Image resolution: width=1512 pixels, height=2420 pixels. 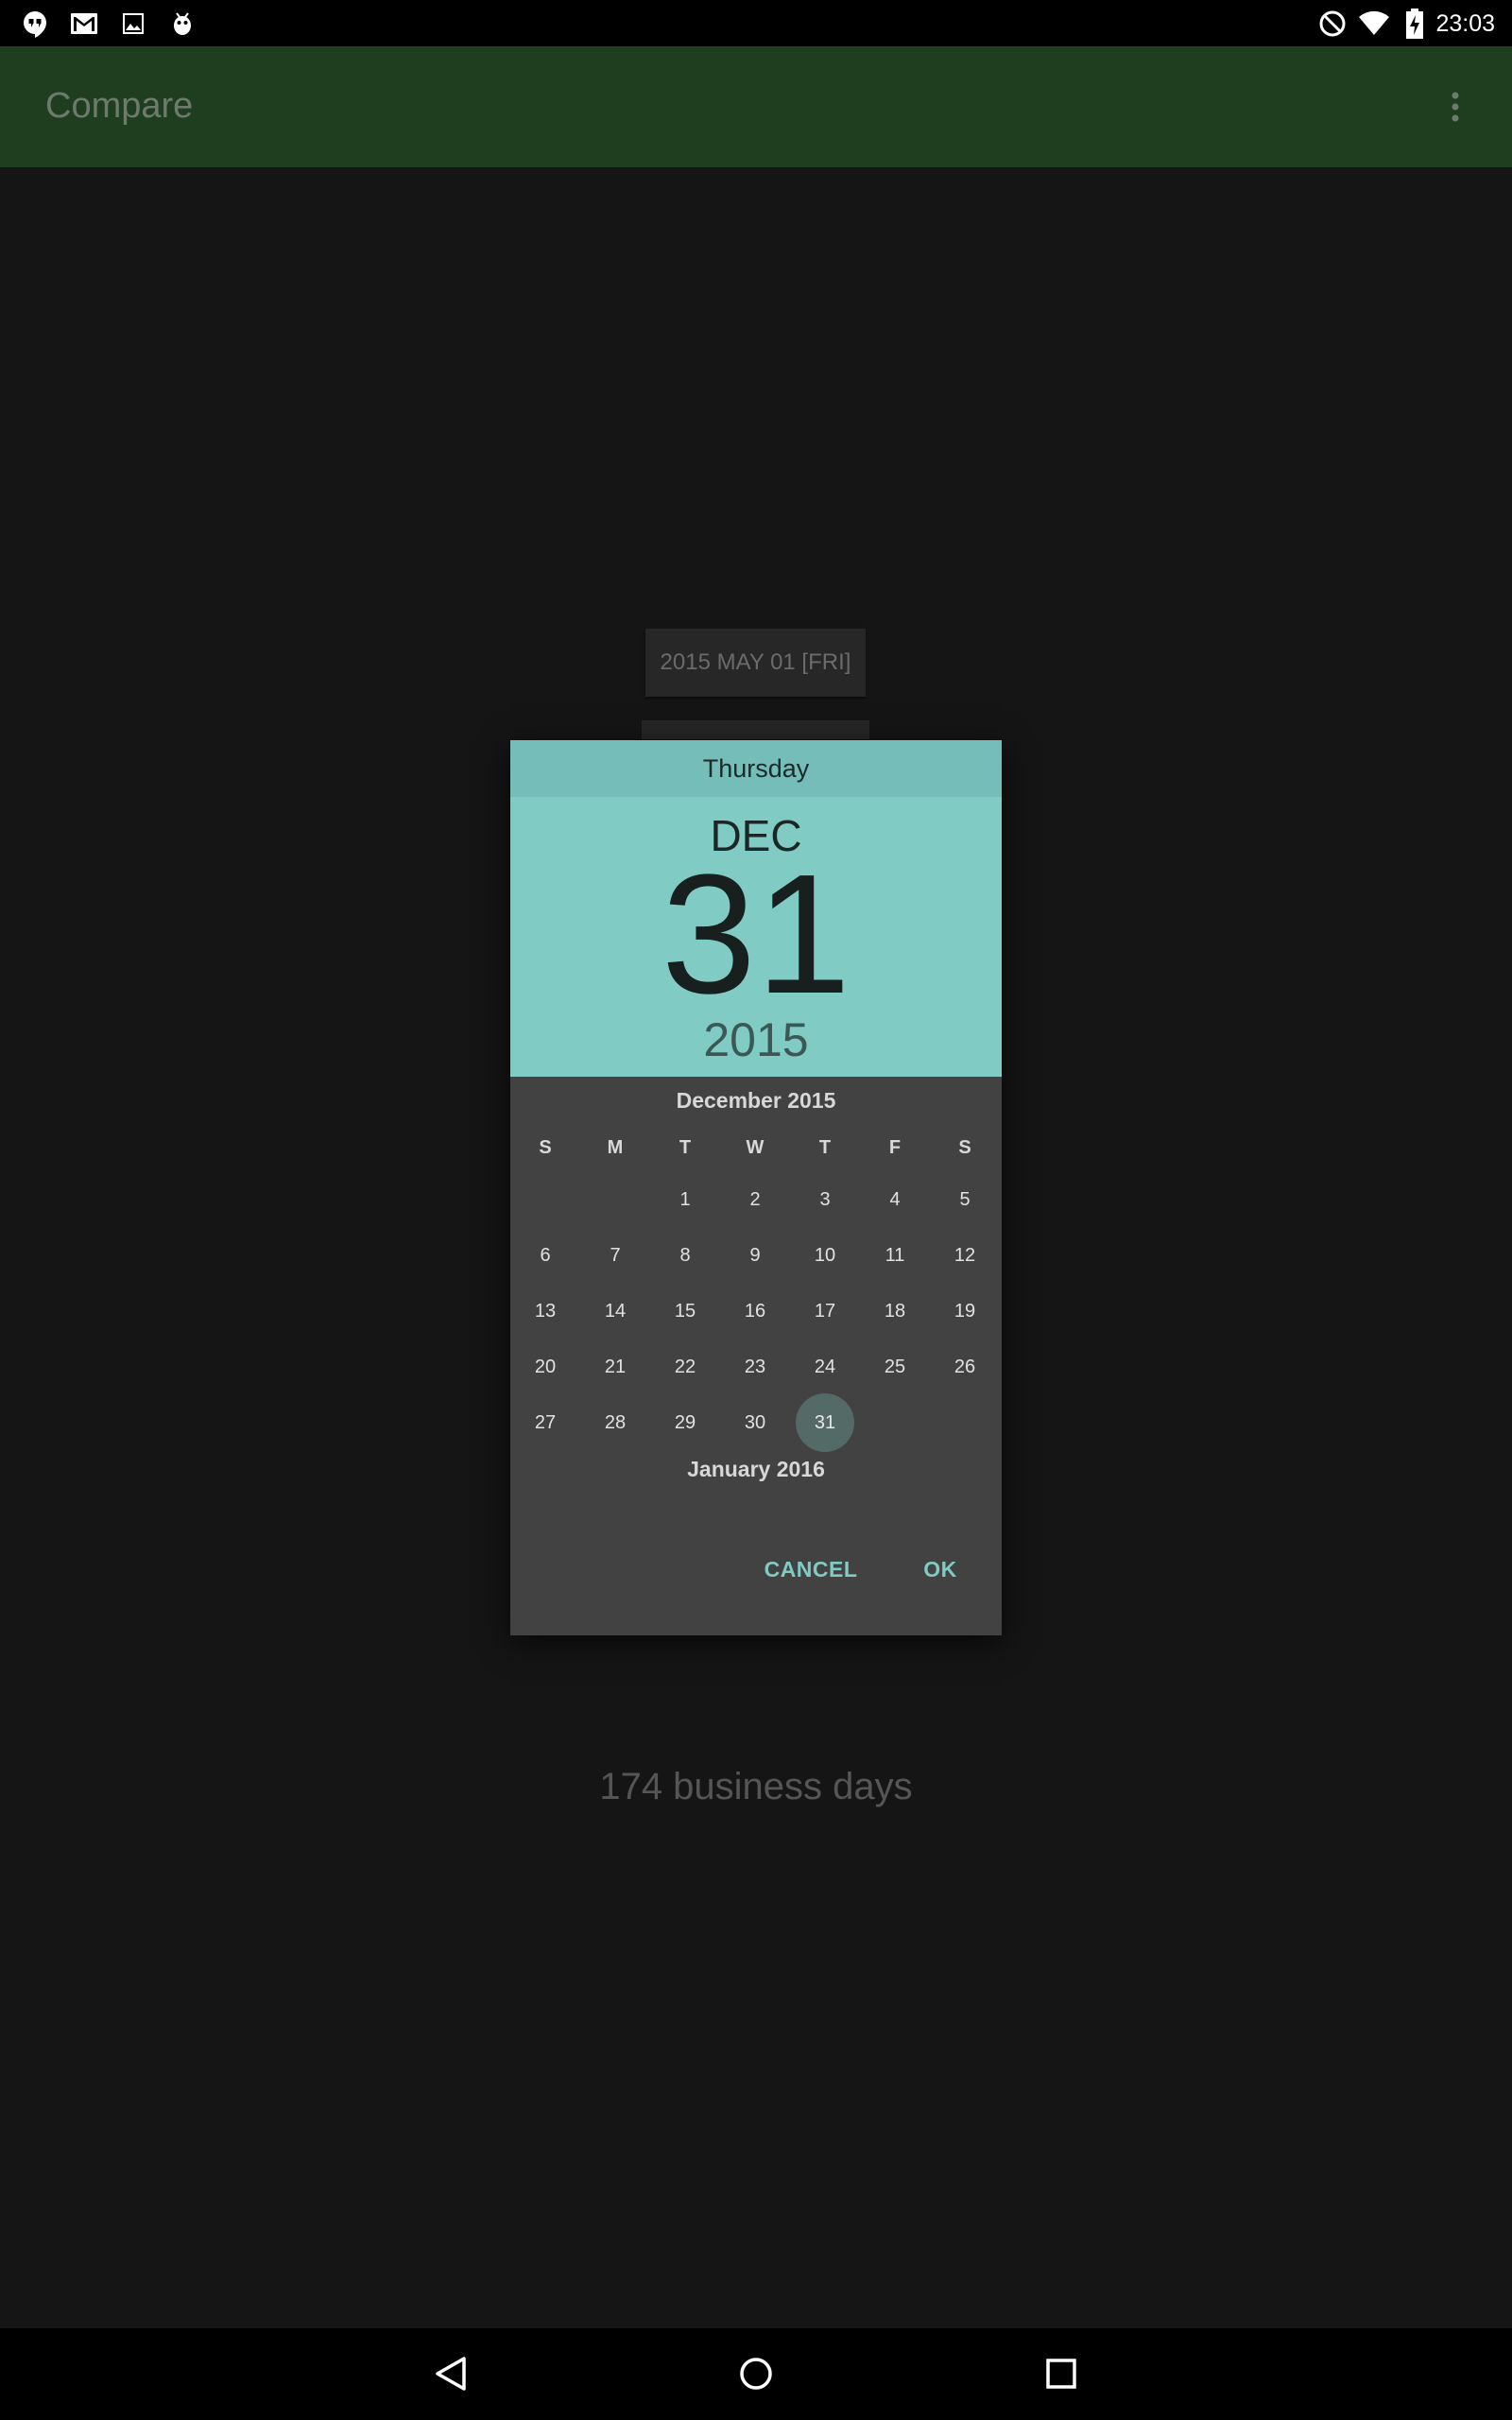 What do you see at coordinates (685, 1199) in the screenshot?
I see `calendar-day: 1` at bounding box center [685, 1199].